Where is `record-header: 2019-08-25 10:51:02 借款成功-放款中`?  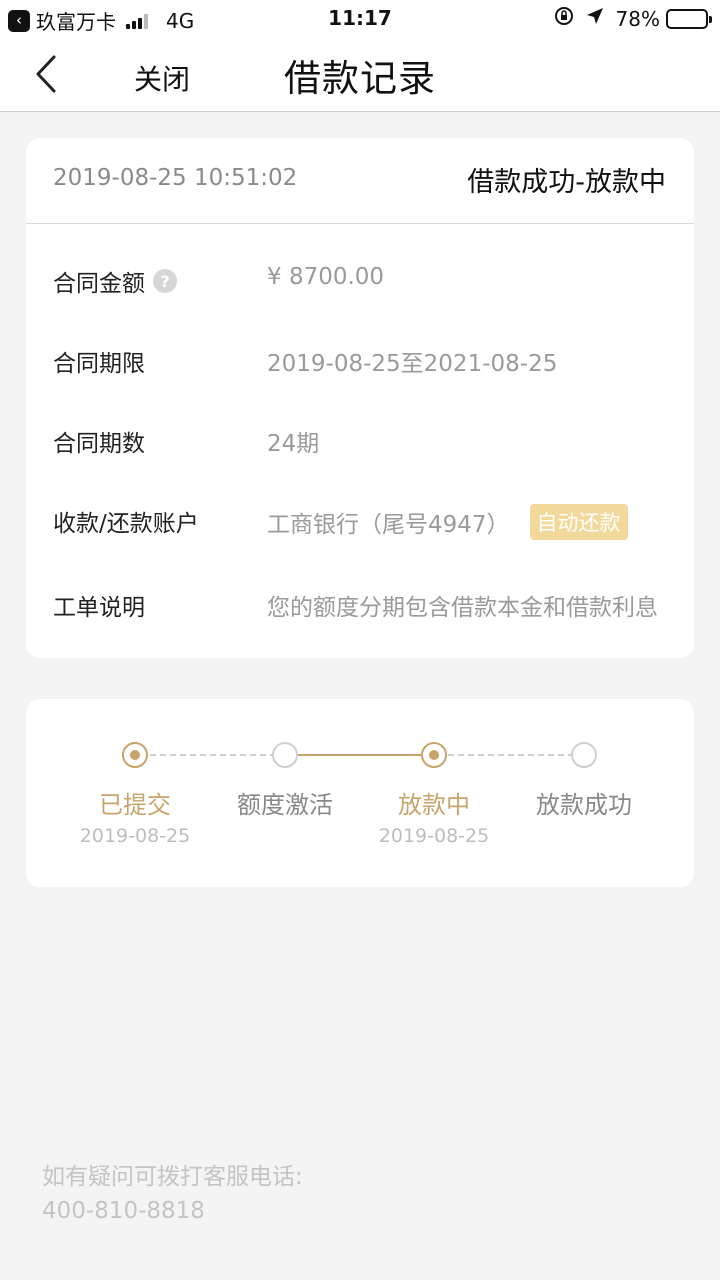
record-header: 2019-08-25 10:51:02 借款成功-放款中 is located at coordinates (360, 181).